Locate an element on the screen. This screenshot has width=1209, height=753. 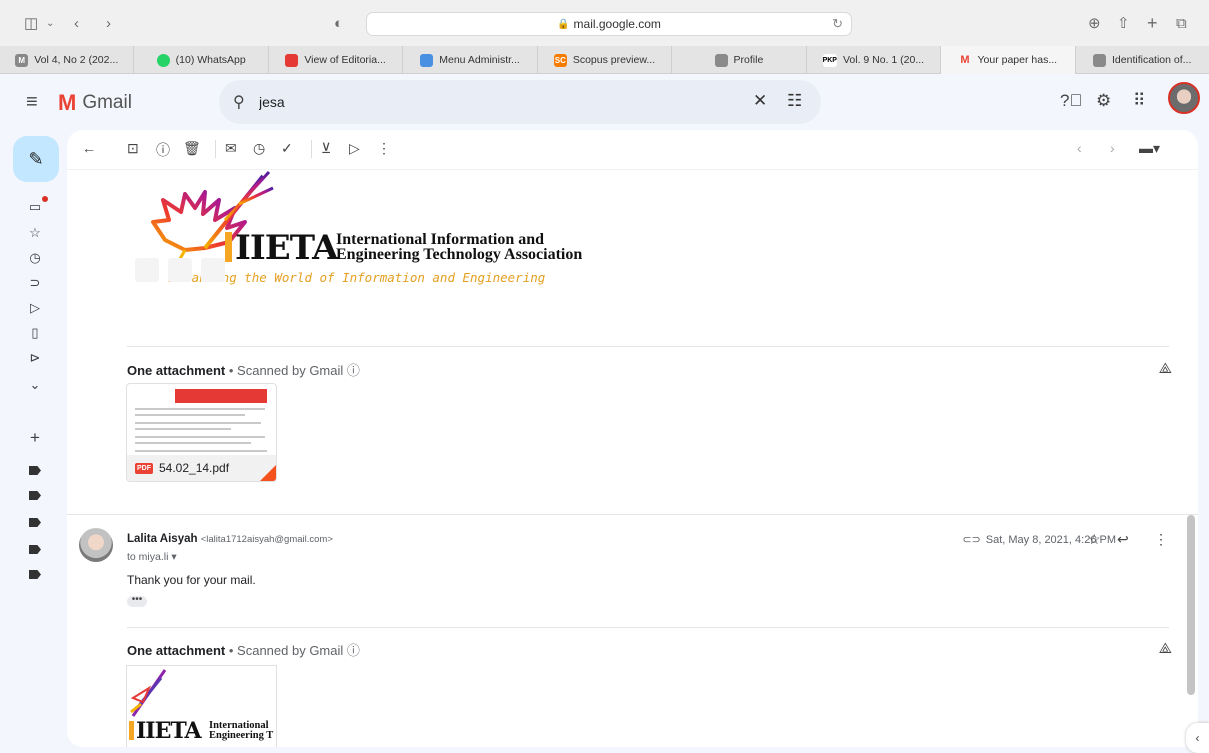
forward-icon: › is located at coordinates (108, 23).